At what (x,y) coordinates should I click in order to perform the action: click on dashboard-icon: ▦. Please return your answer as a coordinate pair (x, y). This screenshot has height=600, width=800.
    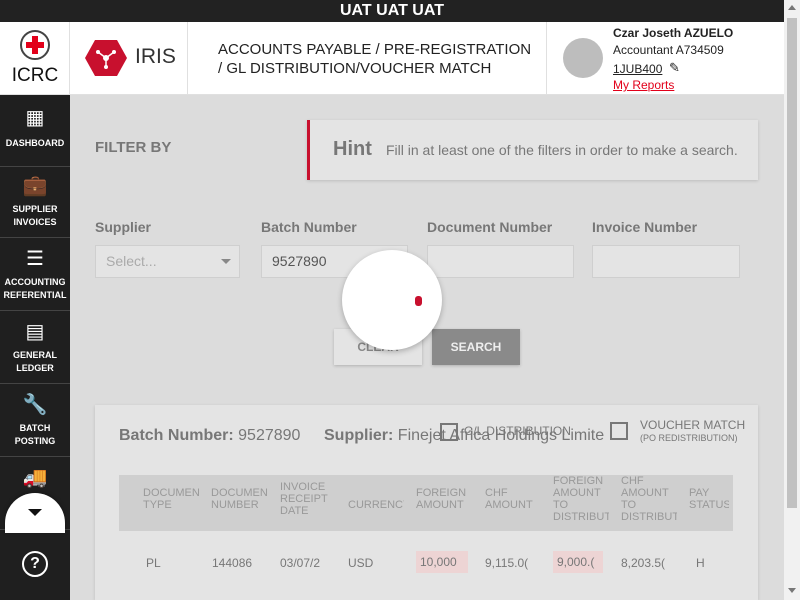
    Looking at the image, I should click on (35, 118).